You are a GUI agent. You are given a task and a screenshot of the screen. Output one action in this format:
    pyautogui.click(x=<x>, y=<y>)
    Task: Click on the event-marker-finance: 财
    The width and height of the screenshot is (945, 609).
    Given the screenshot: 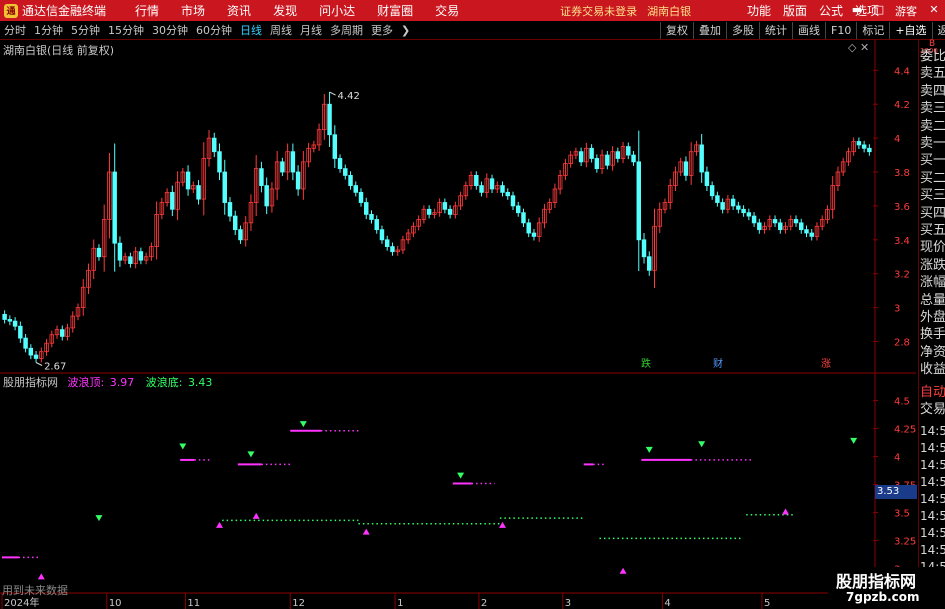 What is the action you would take?
    pyautogui.click(x=718, y=364)
    